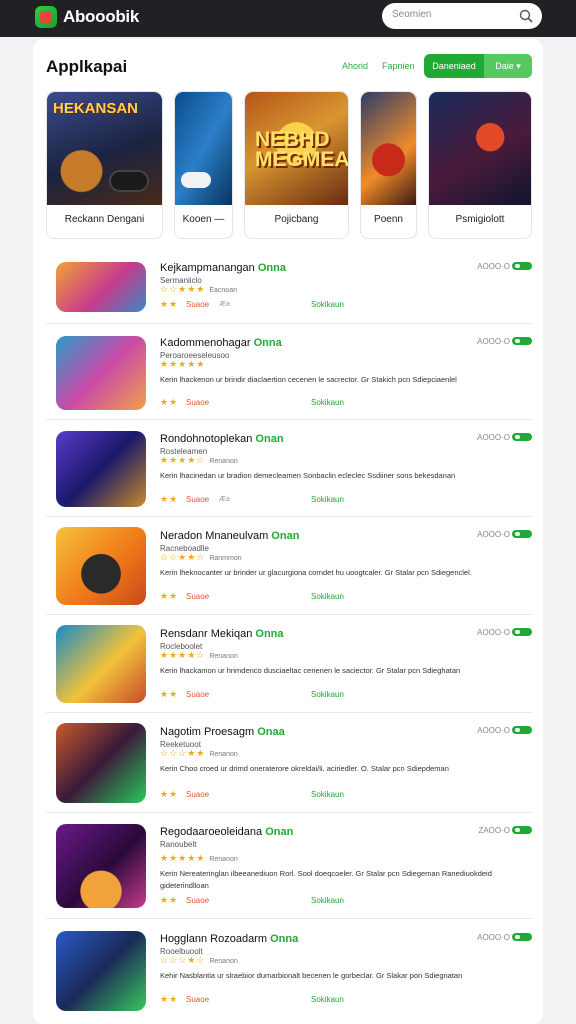  Describe the element at coordinates (198, 289) in the screenshot. I see `app-rating: ☆☆★★★ Eacnoan` at that location.